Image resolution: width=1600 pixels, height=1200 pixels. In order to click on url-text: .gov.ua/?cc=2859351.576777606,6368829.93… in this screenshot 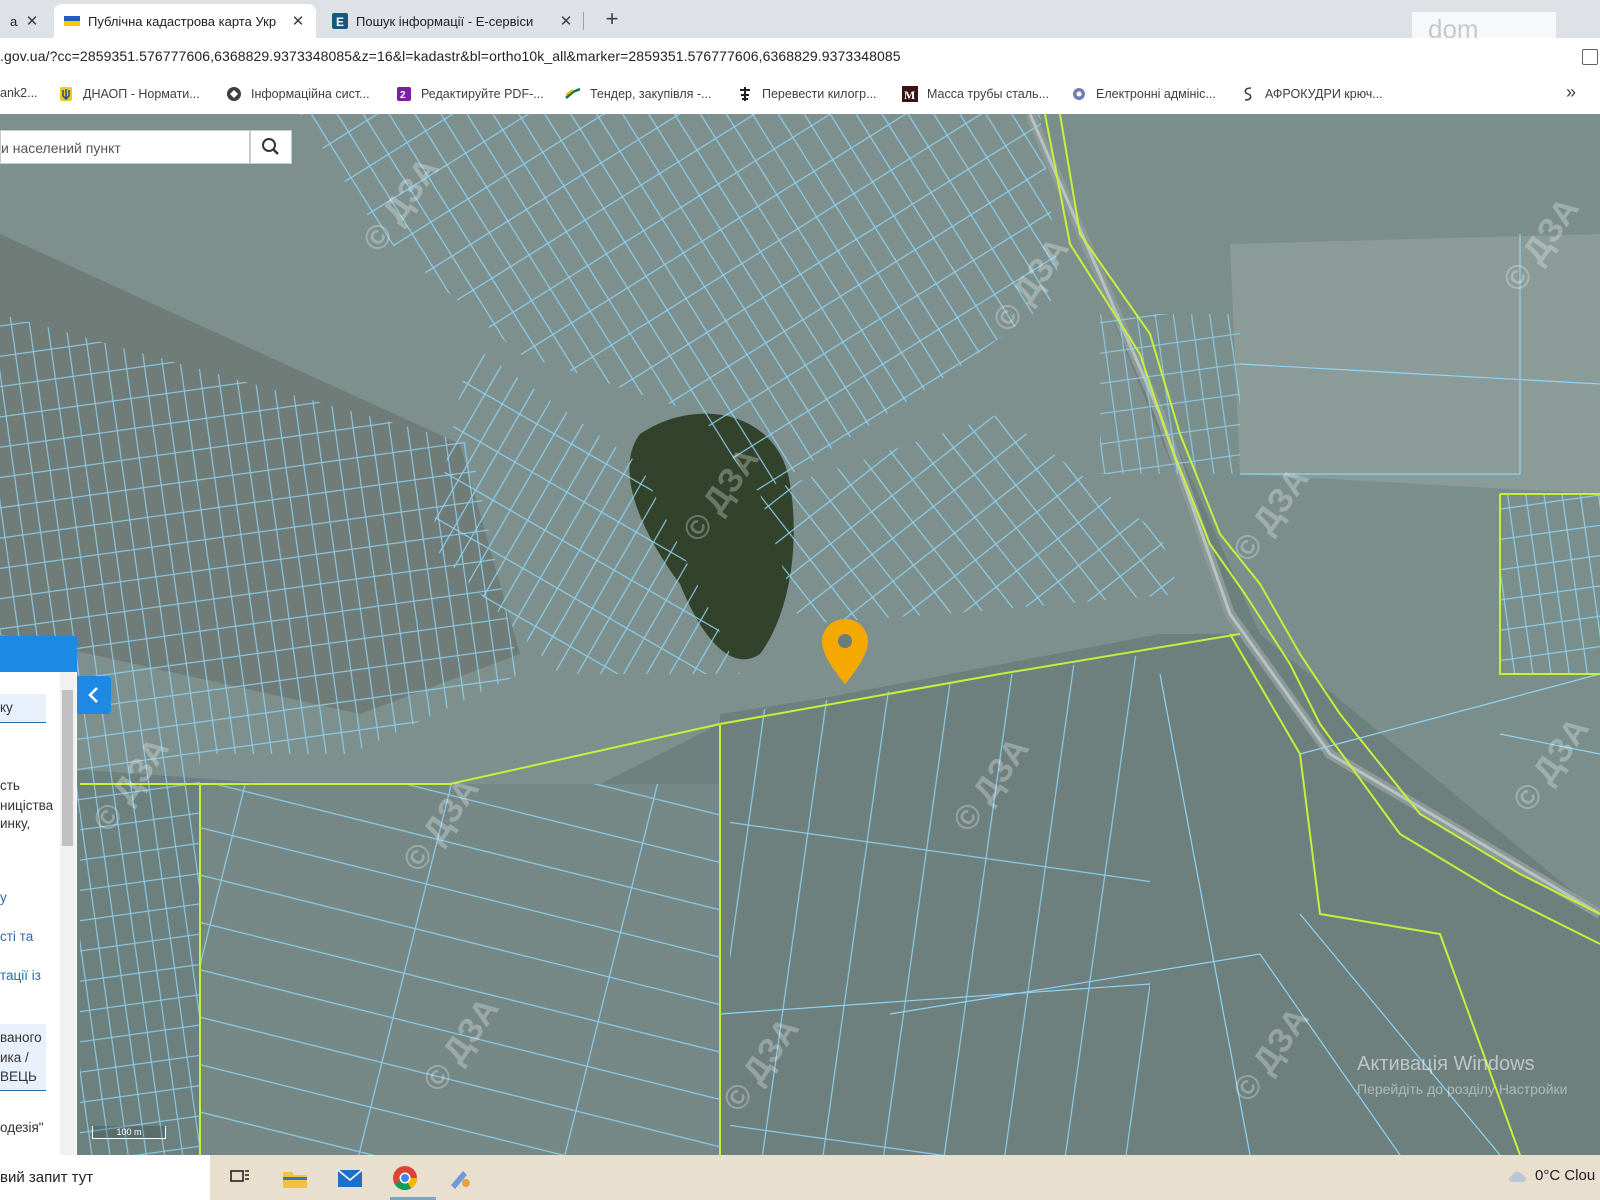, I will do `click(450, 56)`.